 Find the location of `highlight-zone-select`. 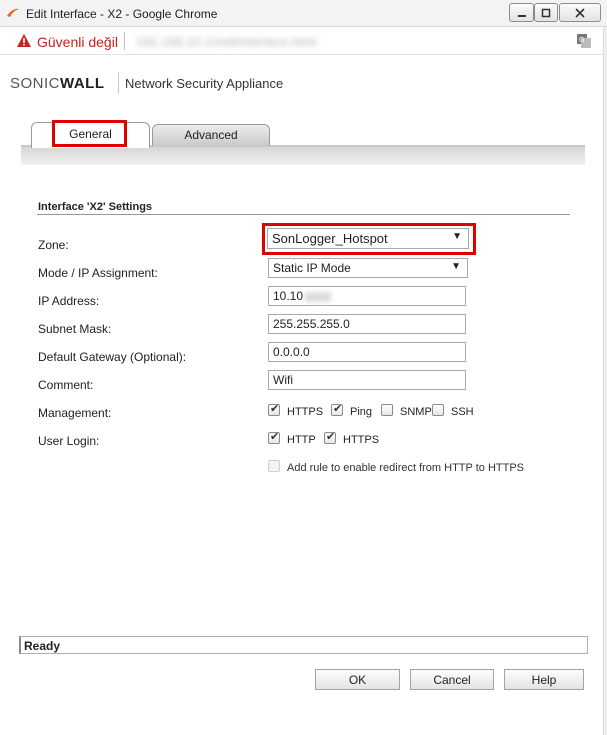

highlight-zone-select is located at coordinates (369, 239).